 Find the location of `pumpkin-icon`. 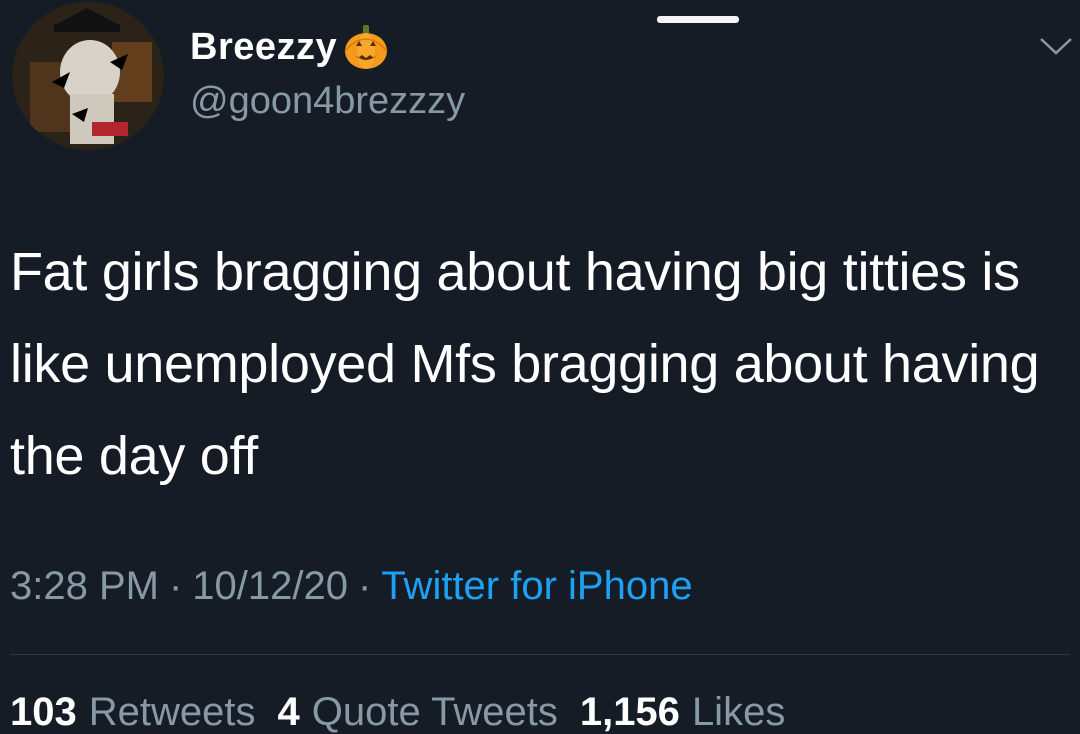

pumpkin-icon is located at coordinates (366, 47).